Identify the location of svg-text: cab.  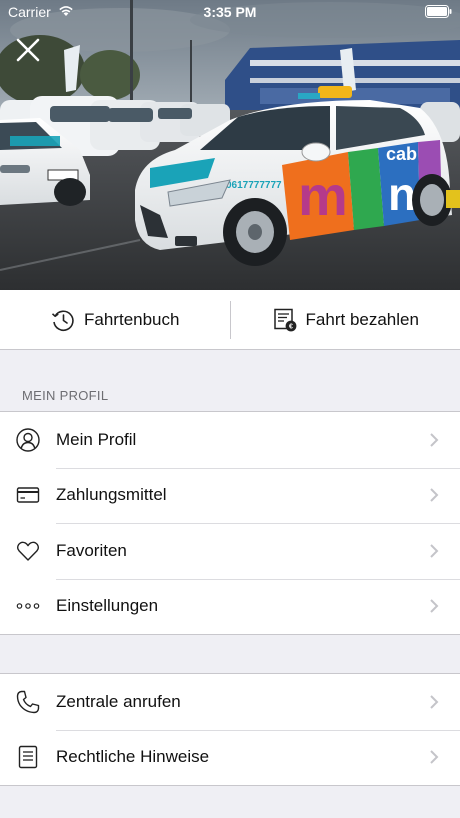
(401, 154).